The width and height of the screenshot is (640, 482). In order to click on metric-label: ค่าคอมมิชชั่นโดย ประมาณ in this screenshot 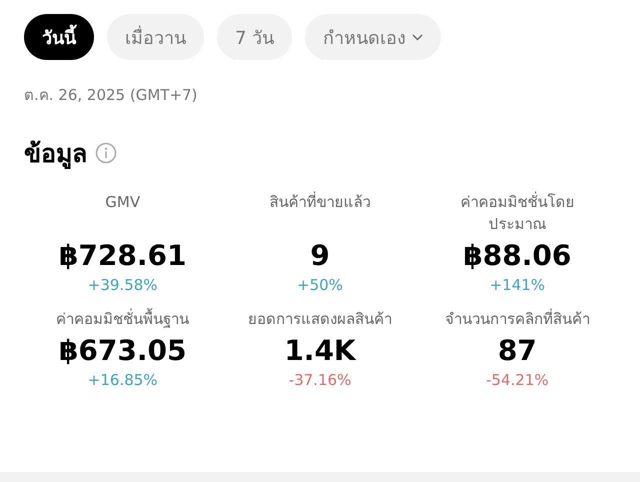, I will do `click(517, 213)`.